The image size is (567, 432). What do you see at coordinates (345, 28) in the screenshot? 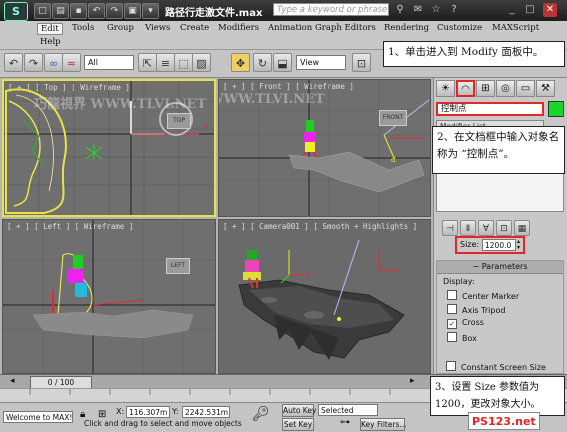
I see `menu-graph-editors: Graph Editors` at bounding box center [345, 28].